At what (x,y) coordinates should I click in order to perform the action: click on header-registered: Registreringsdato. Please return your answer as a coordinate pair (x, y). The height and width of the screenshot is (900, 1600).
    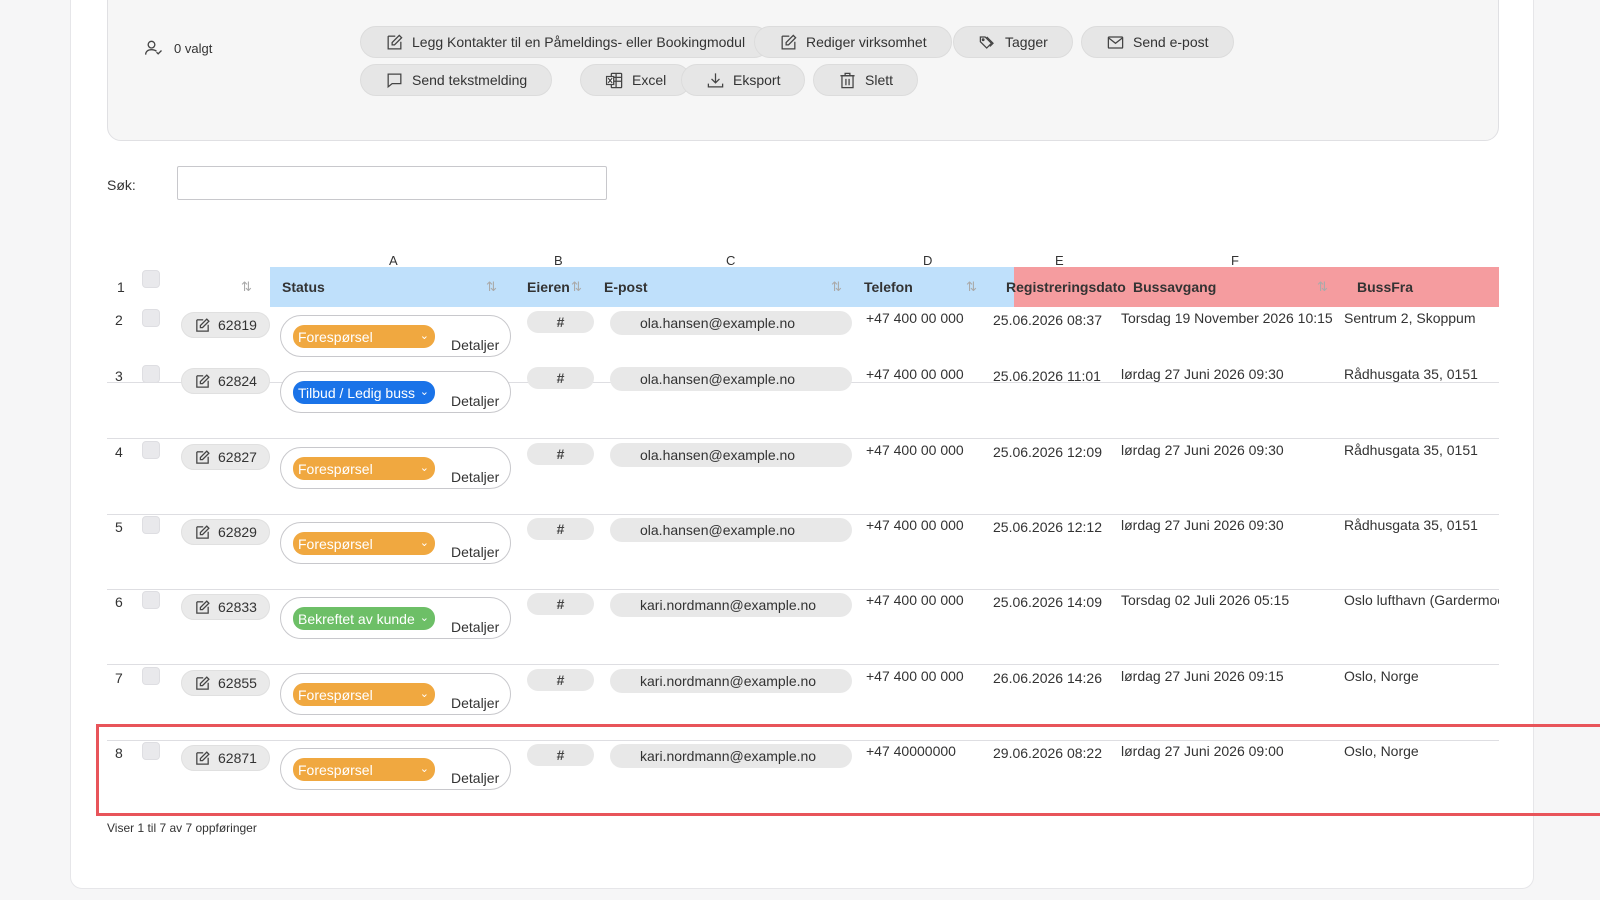
    Looking at the image, I should click on (1066, 287).